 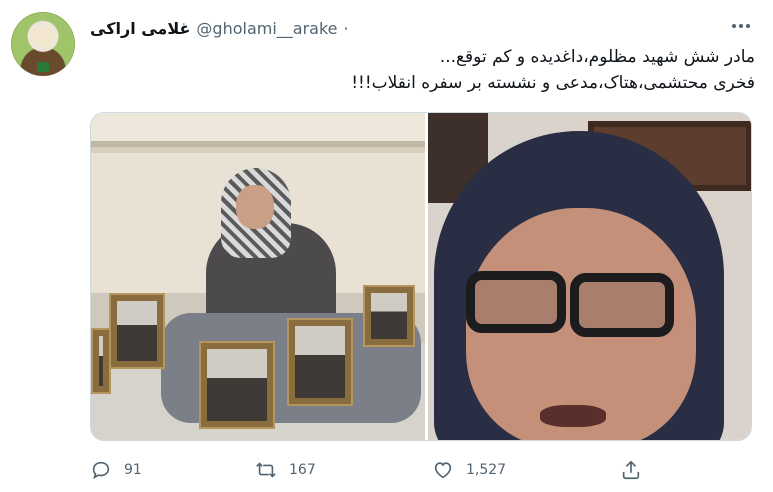 I want to click on retweet-count: 167, so click(x=302, y=470).